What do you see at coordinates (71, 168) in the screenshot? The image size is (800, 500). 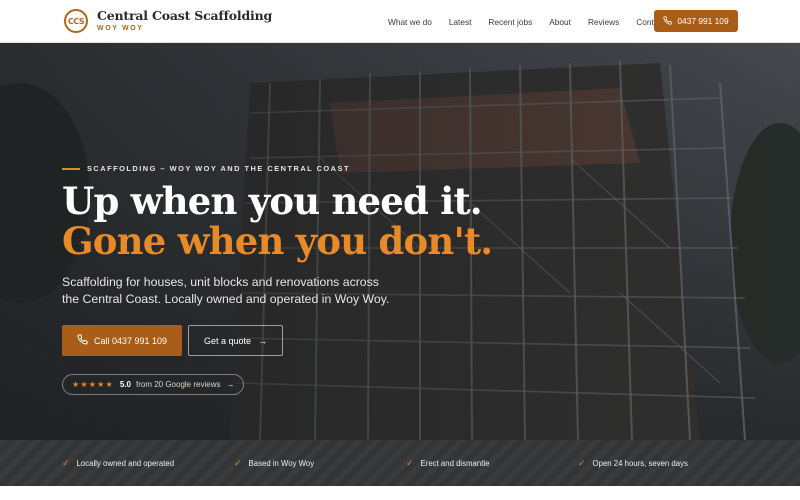 I see `eyebrow-rule` at bounding box center [71, 168].